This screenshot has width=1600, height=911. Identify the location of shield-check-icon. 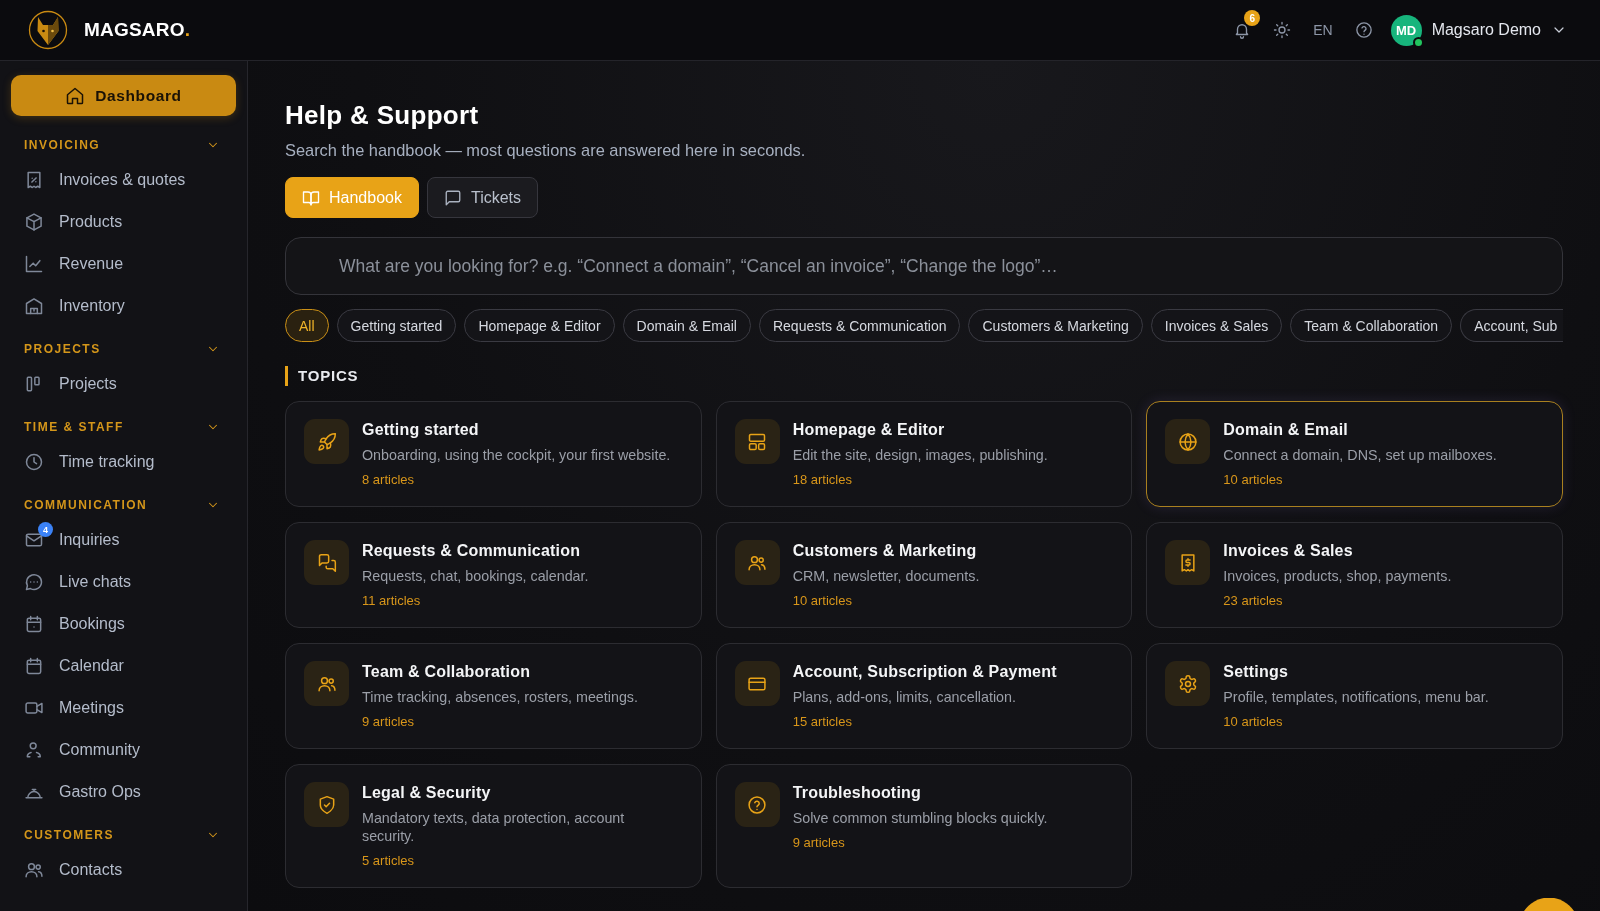
(326, 804).